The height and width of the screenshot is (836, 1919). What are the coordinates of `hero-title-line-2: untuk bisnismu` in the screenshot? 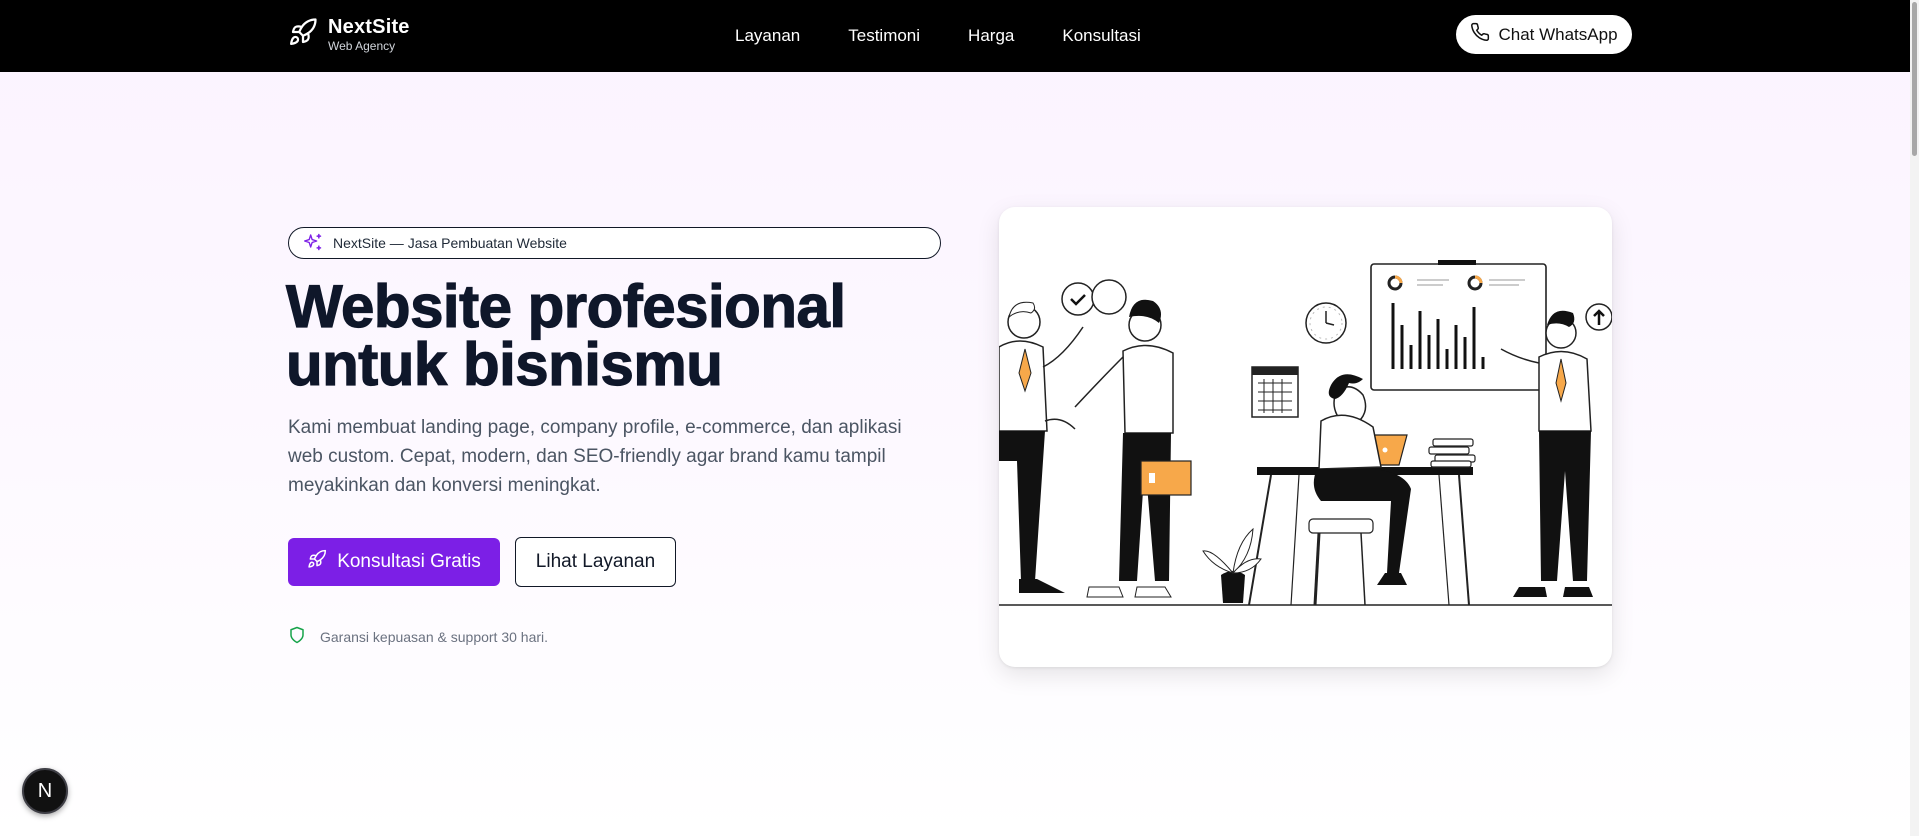 It's located at (504, 364).